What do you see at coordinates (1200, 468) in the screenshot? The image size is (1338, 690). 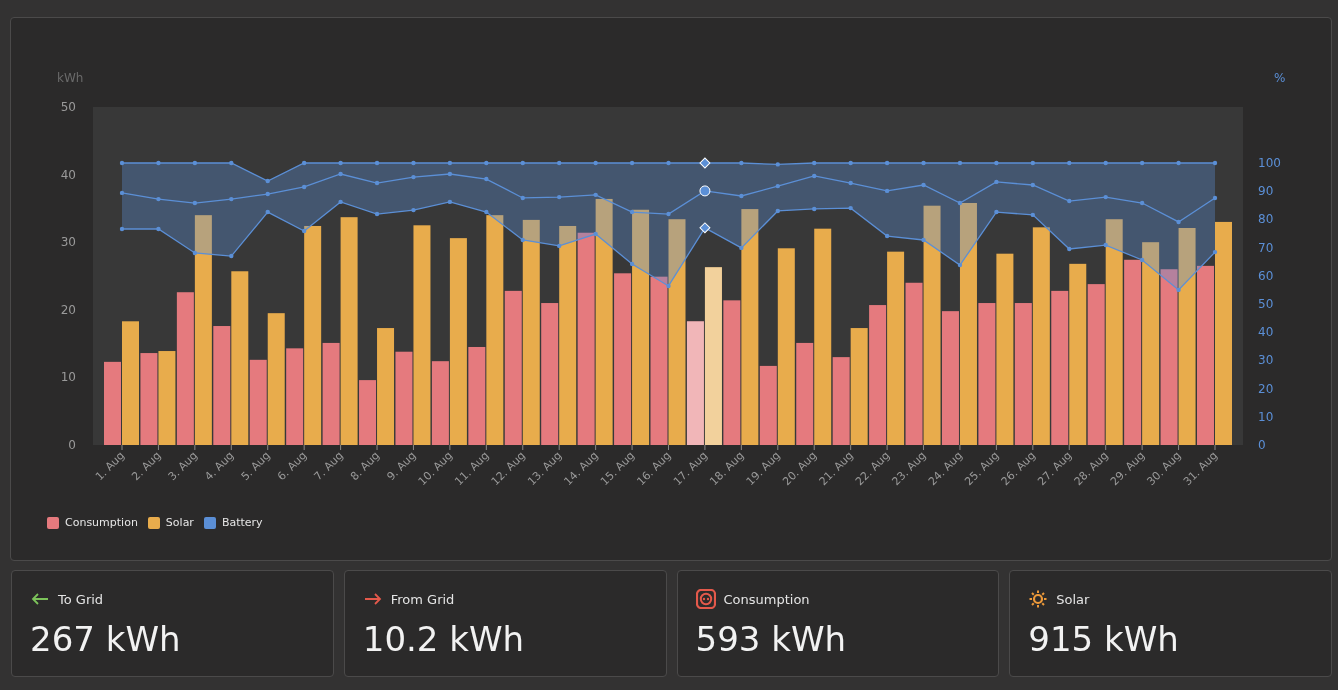 I see `axis-tick-label: 31. Aug` at bounding box center [1200, 468].